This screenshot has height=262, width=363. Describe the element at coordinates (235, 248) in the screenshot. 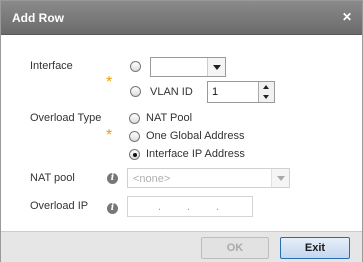

I see `ok-button: OK` at that location.